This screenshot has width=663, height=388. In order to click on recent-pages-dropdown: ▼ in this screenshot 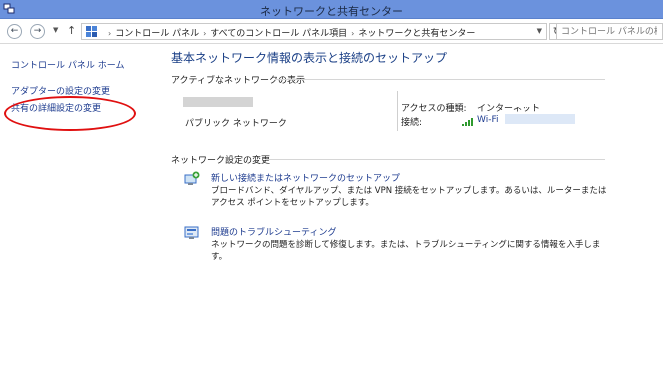, I will do `click(55, 30)`.